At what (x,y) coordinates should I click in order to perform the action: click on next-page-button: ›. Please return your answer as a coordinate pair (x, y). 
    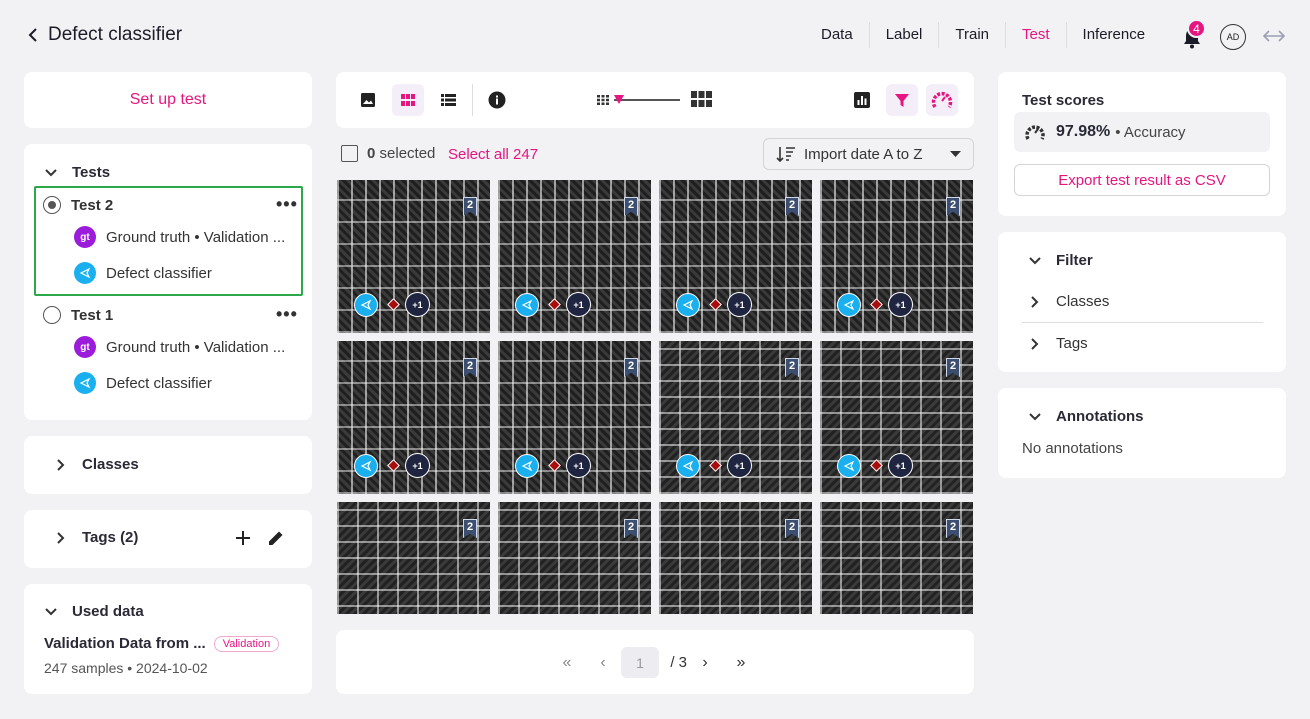
    Looking at the image, I should click on (705, 663).